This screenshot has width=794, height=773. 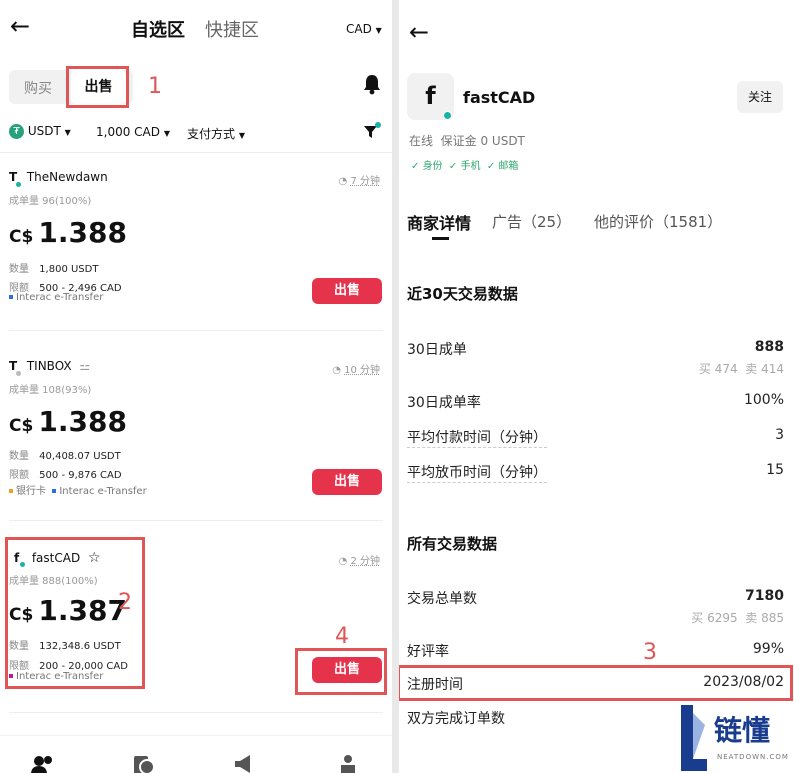 What do you see at coordinates (477, 472) in the screenshot?
I see `avg-release-time-label: 平均放币时间（分钟）` at bounding box center [477, 472].